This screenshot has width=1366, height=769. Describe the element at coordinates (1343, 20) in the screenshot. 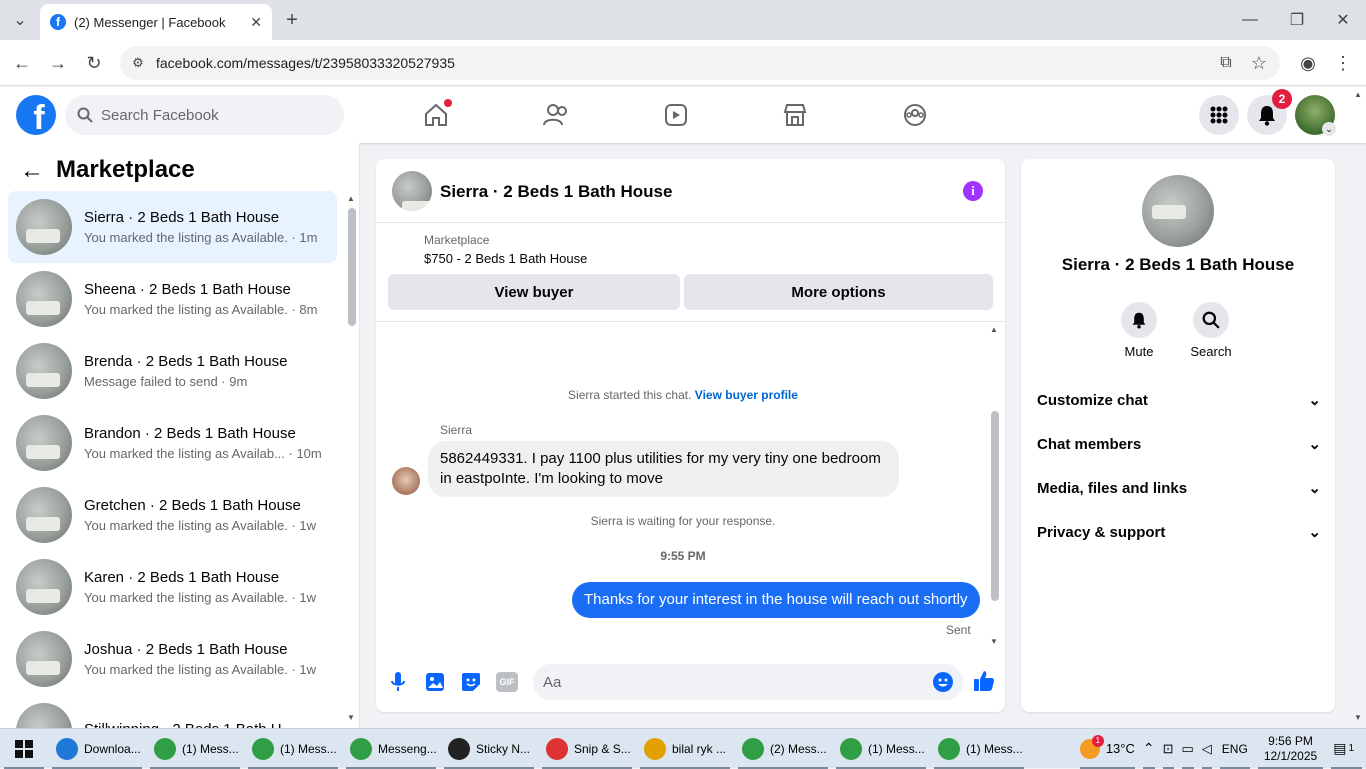

I see `close-window-icon: ✕` at that location.